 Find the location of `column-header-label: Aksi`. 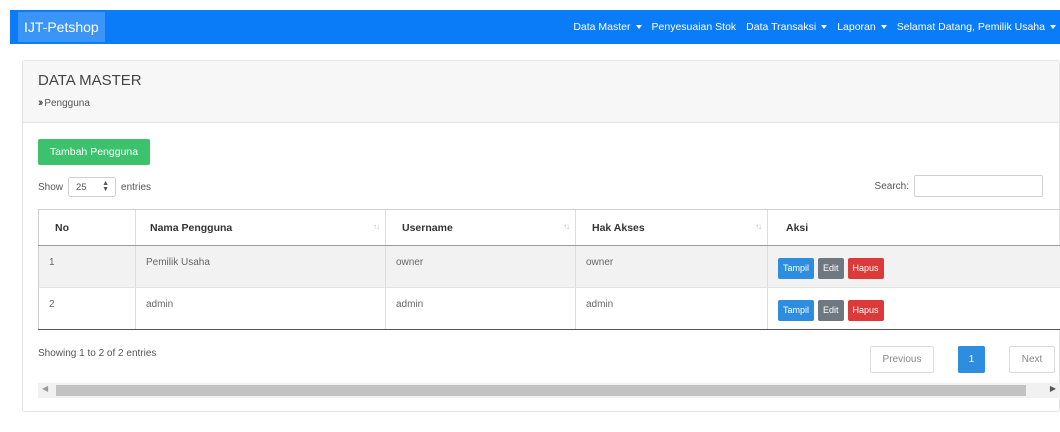

column-header-label: Aksi is located at coordinates (797, 228).